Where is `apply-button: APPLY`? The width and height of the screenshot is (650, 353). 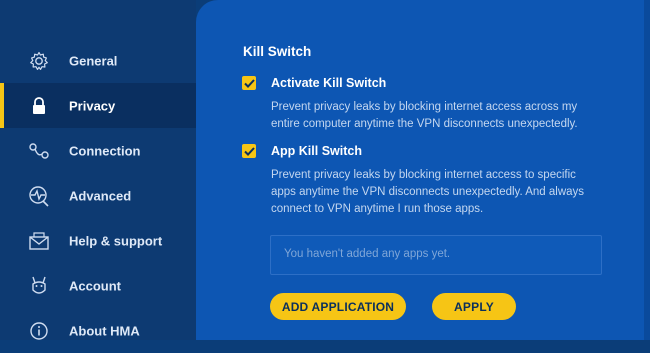 apply-button: APPLY is located at coordinates (474, 306).